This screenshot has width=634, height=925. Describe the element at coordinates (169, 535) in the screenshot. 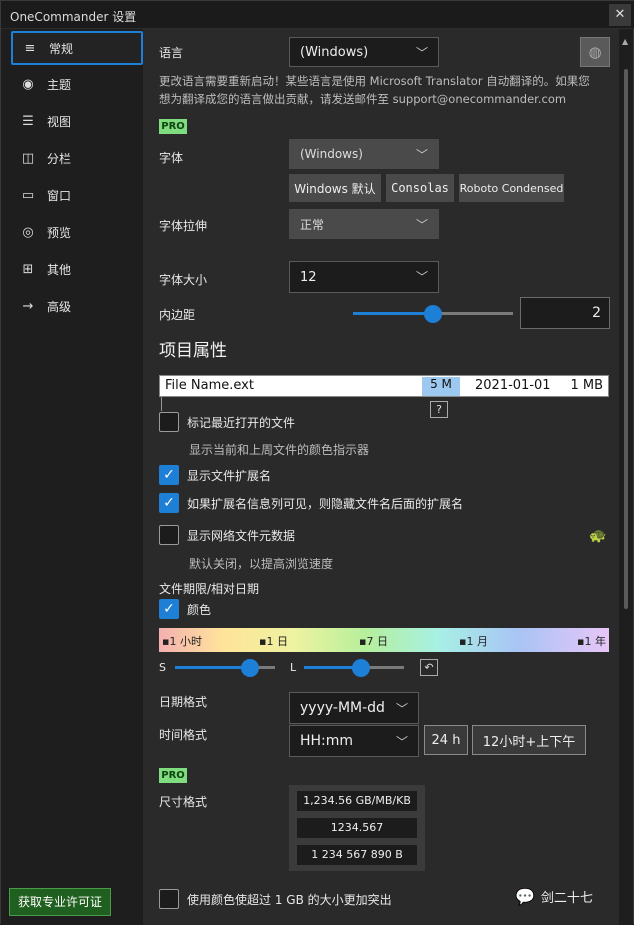

I see `network-metadata-checkbox` at that location.